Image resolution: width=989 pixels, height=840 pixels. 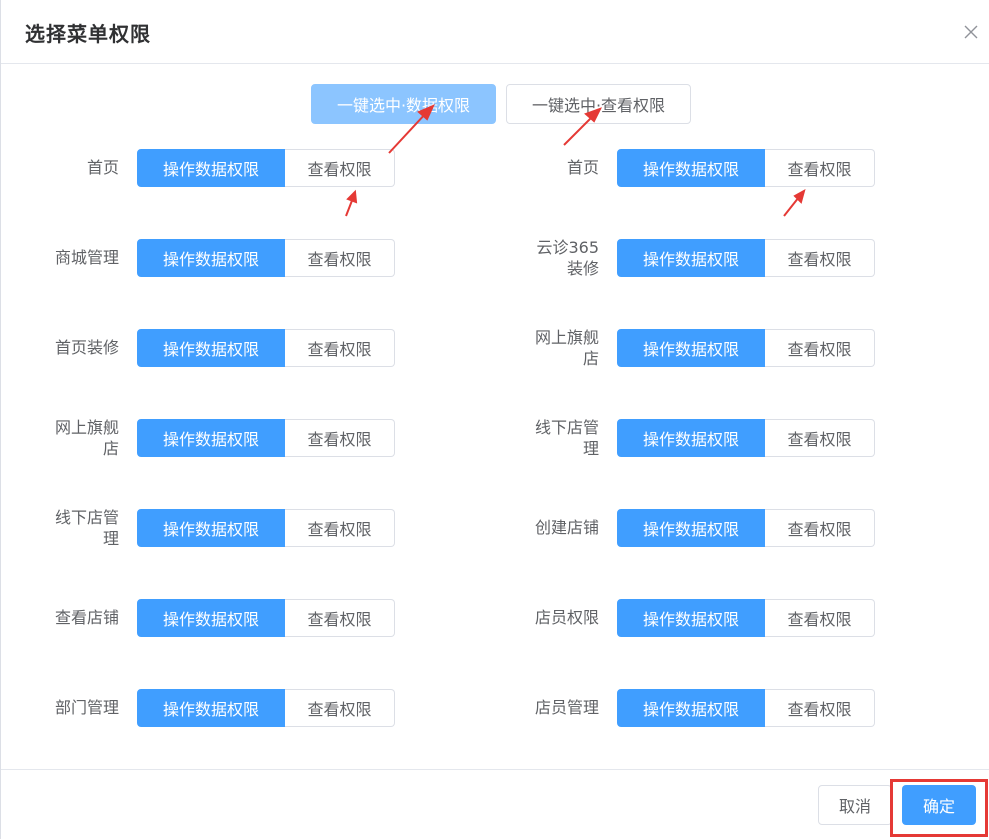 I want to click on close-icon, so click(x=973, y=34).